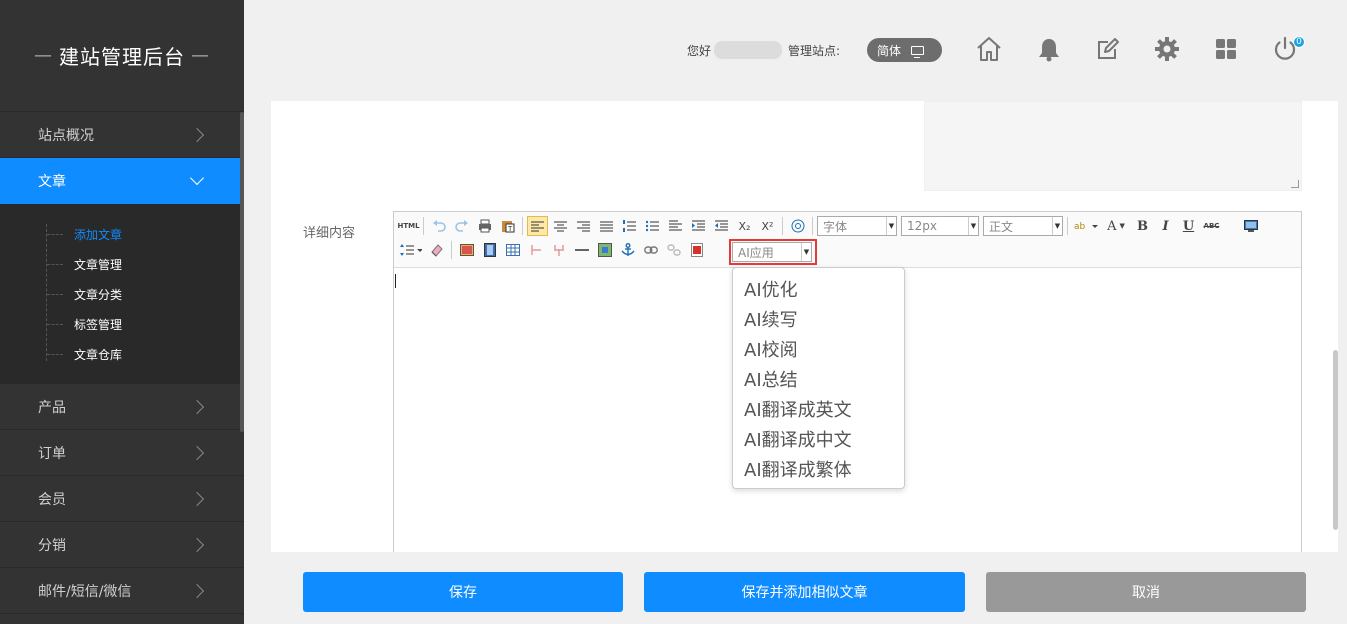 The image size is (1347, 624). Describe the element at coordinates (122, 354) in the screenshot. I see `subnav-article-repo: 文章仓库` at that location.